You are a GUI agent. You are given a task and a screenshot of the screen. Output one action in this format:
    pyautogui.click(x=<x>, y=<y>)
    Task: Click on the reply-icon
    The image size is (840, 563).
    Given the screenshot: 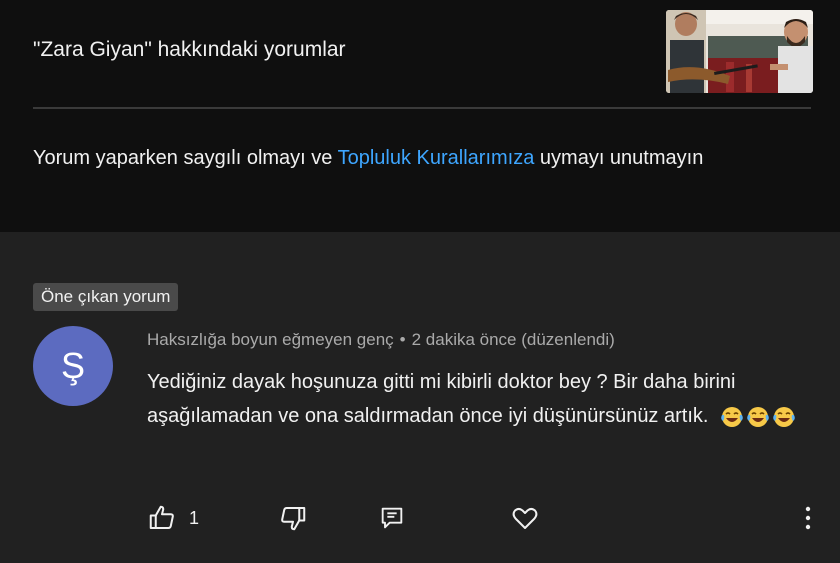 What is the action you would take?
    pyautogui.click(x=392, y=518)
    